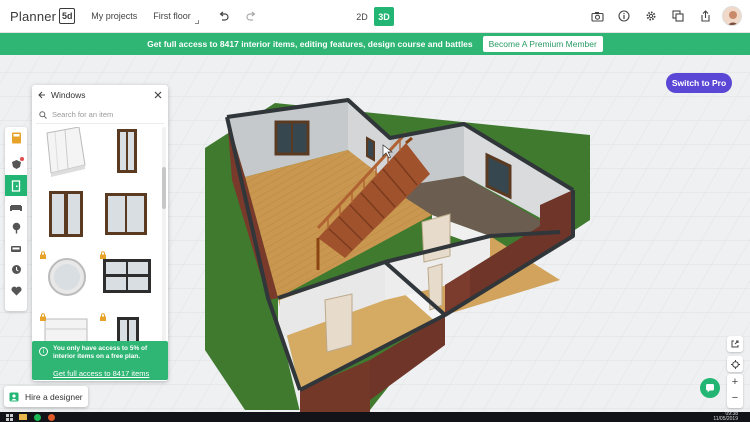 The image size is (750, 422). I want to click on calculator-icon, so click(16, 137).